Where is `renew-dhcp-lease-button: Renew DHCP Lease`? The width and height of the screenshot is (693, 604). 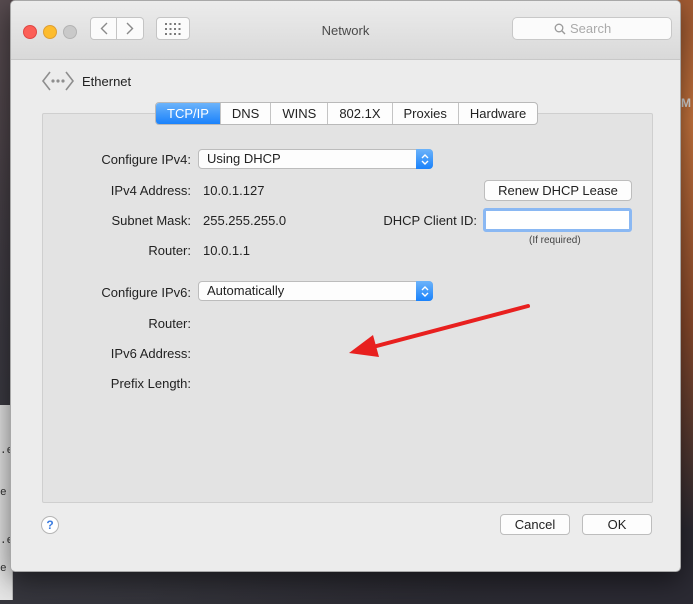 renew-dhcp-lease-button: Renew DHCP Lease is located at coordinates (558, 190).